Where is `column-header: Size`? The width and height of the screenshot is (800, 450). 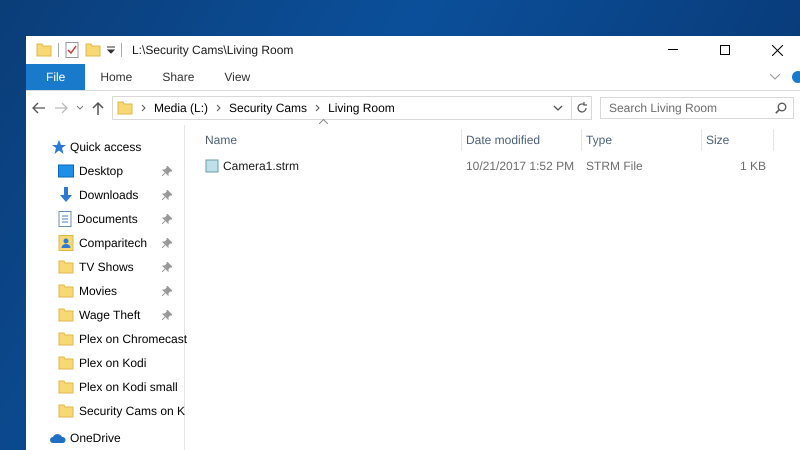
column-header: Size is located at coordinates (738, 140).